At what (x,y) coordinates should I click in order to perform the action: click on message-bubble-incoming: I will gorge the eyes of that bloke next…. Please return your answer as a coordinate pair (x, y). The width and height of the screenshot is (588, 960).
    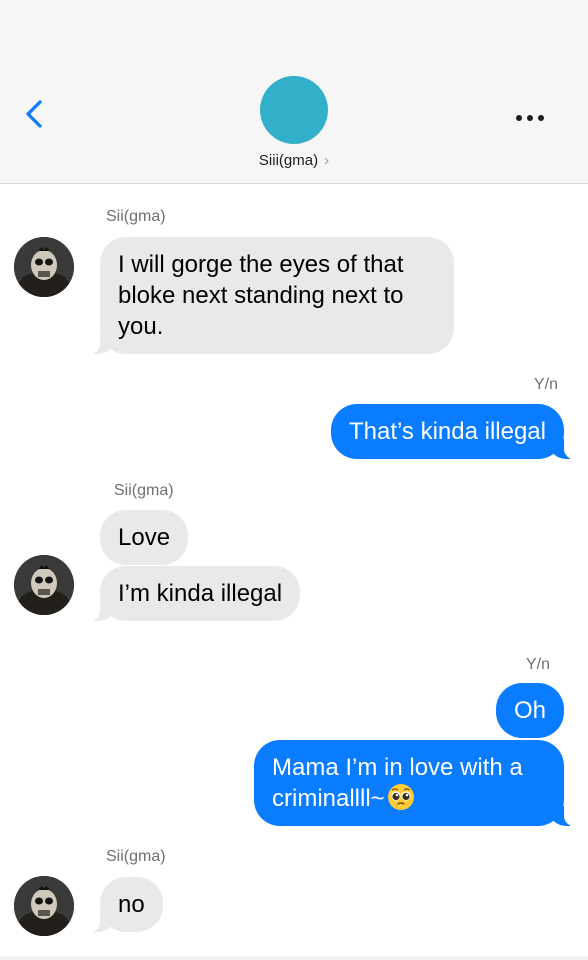
    Looking at the image, I should click on (272, 295).